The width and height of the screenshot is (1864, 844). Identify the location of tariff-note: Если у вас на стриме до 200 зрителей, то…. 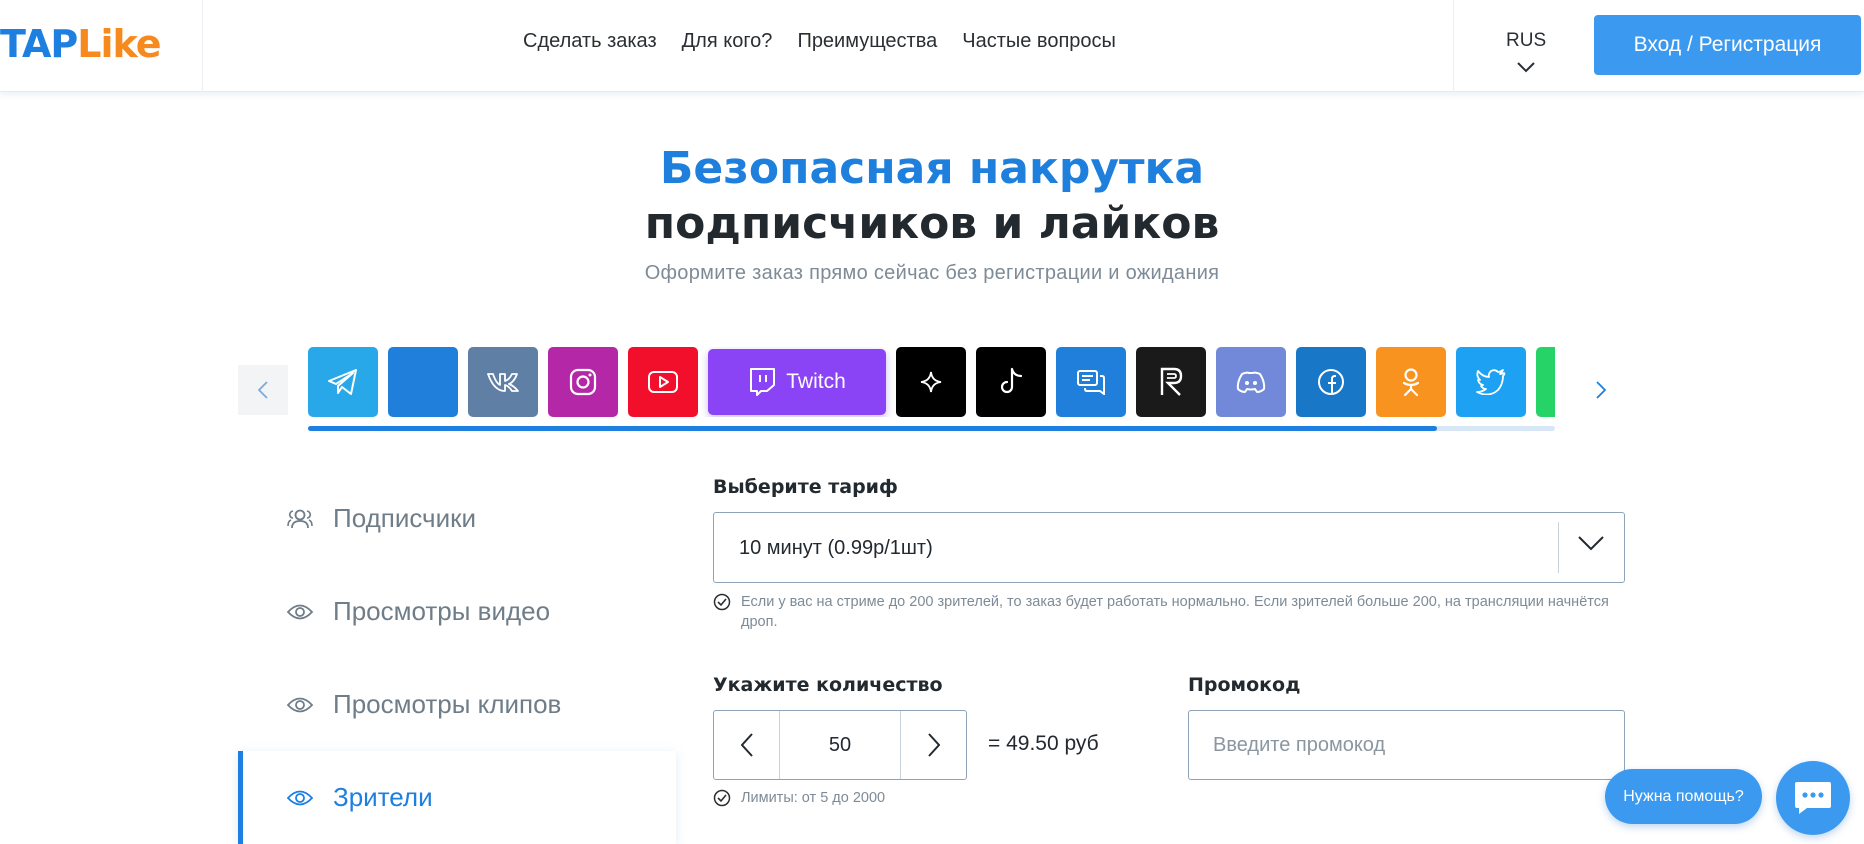
(1163, 612).